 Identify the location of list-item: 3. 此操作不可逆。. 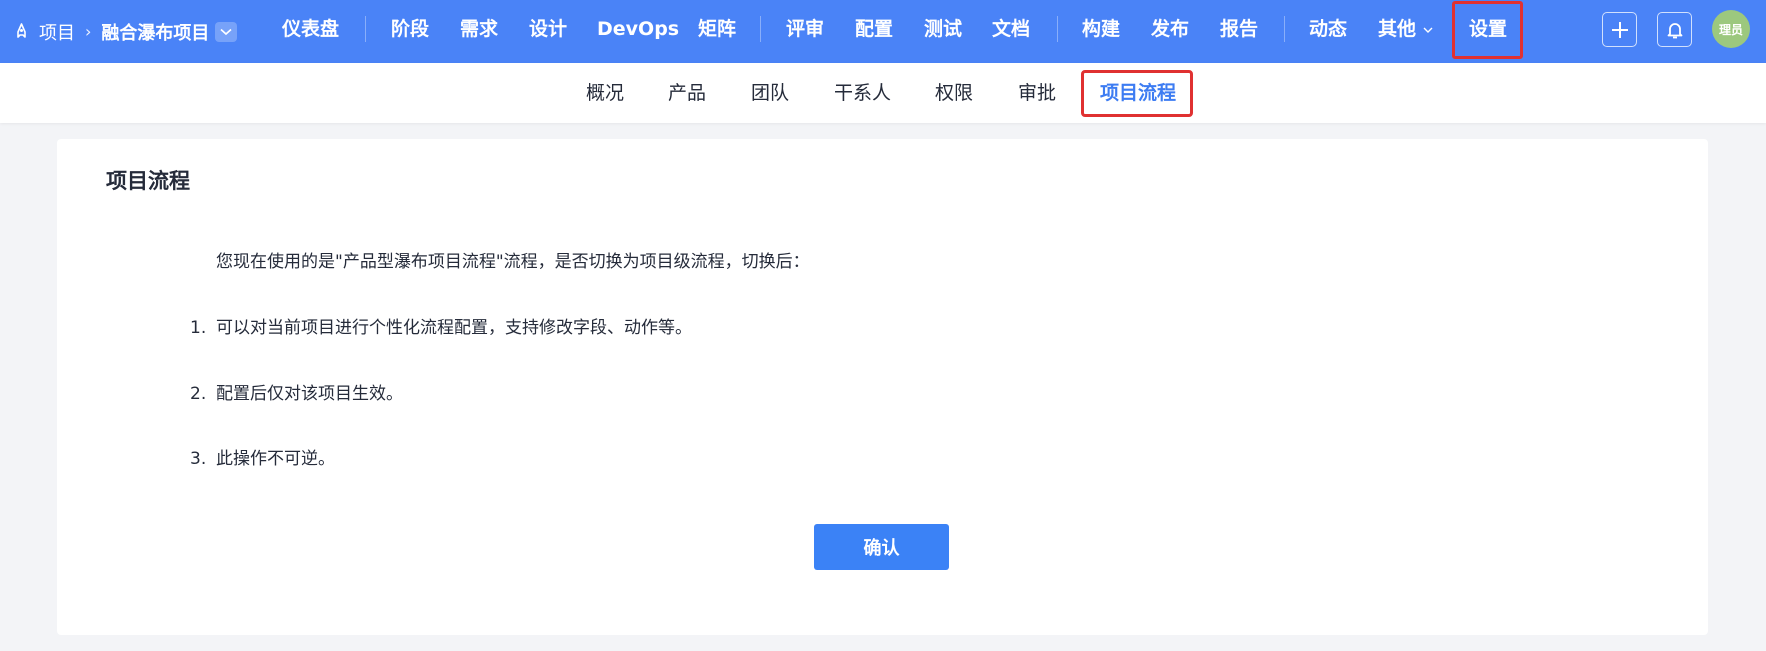
(262, 456).